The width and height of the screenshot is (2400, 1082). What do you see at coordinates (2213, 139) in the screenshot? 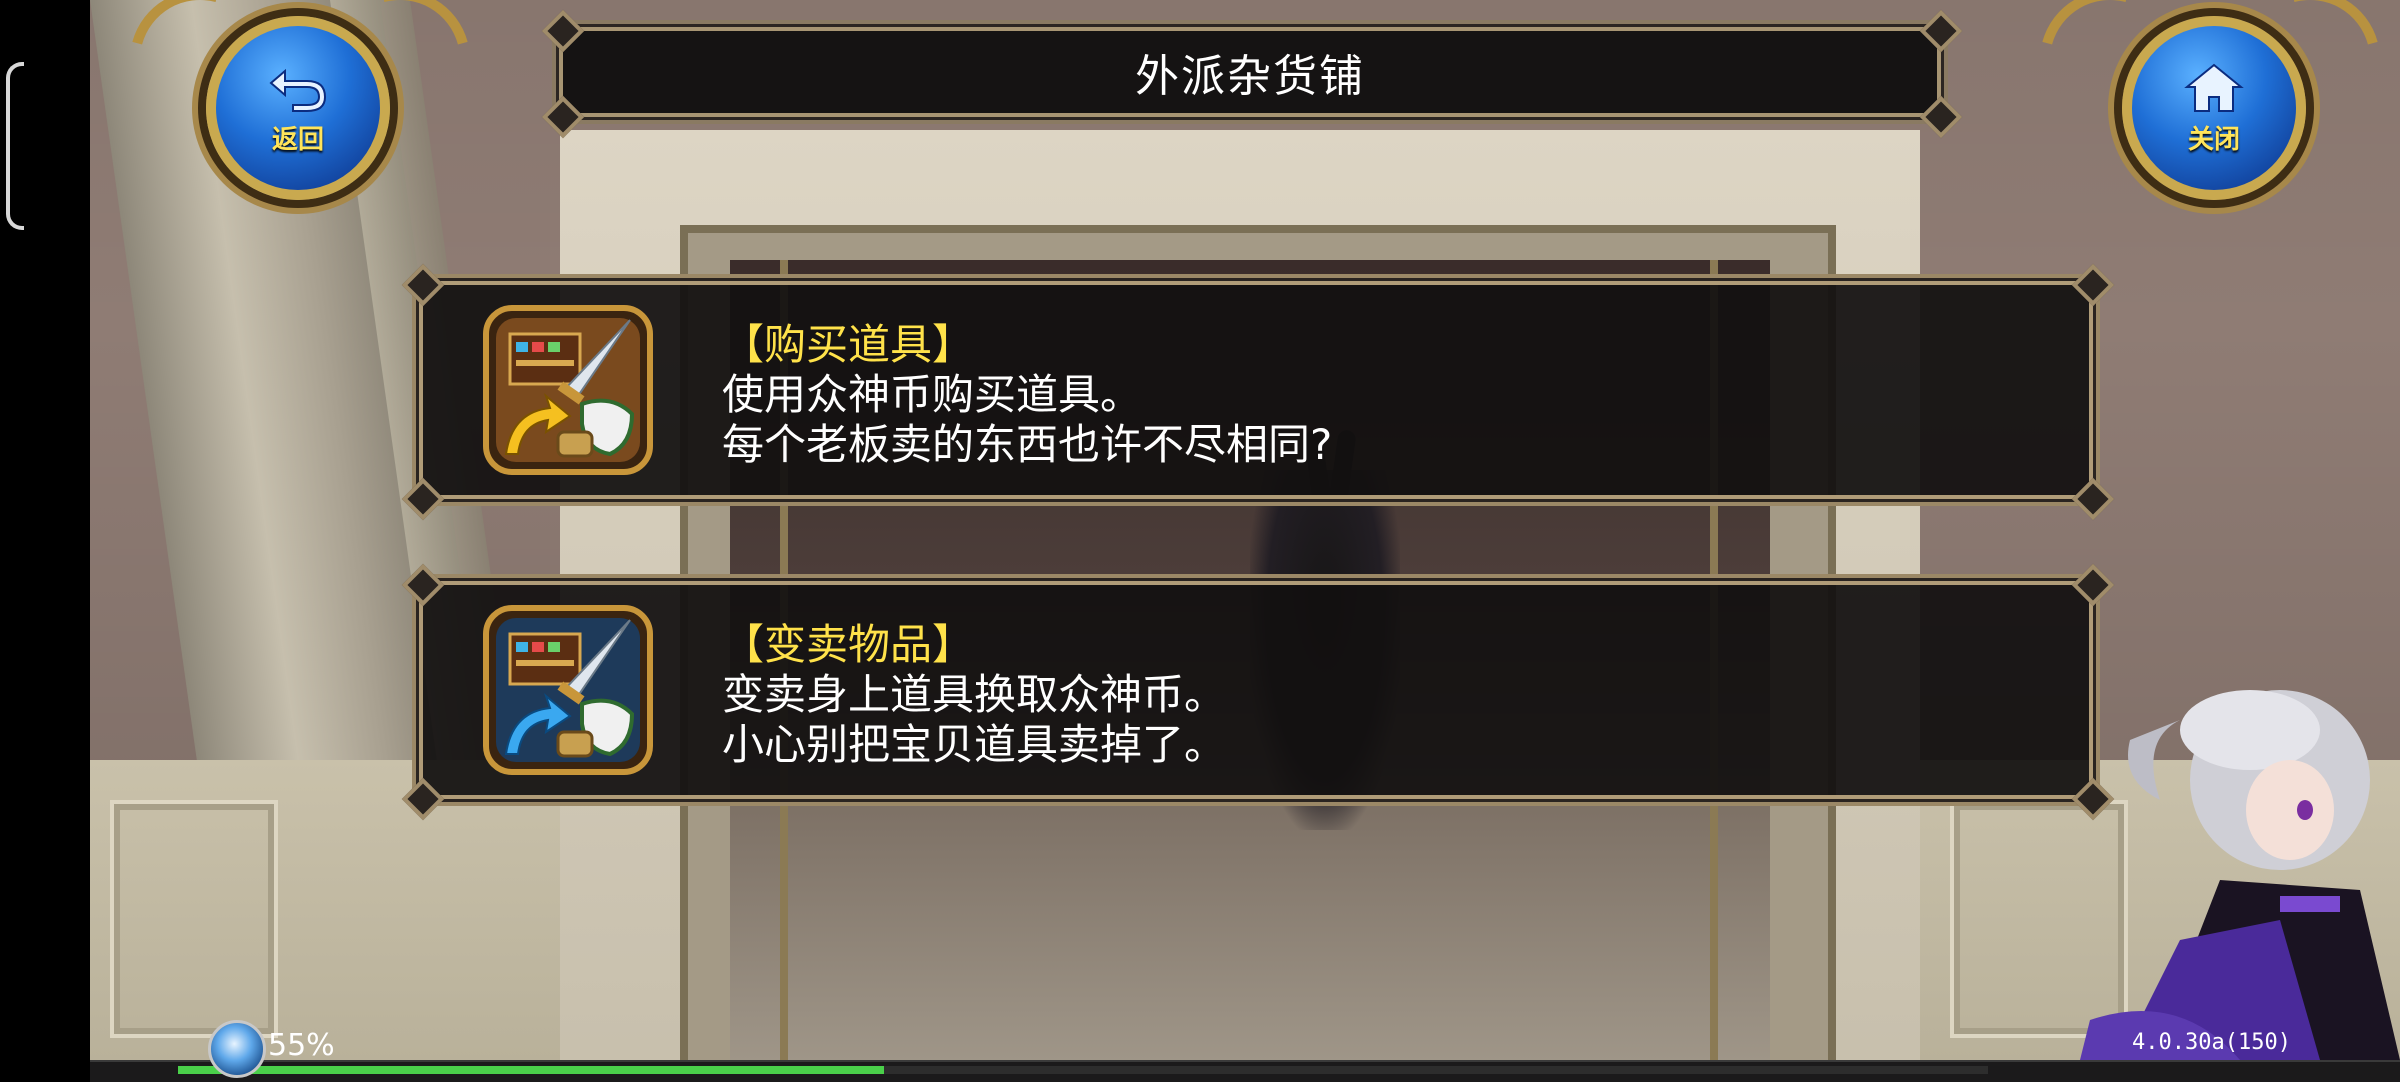
I see `close-button-label: 关闭` at bounding box center [2213, 139].